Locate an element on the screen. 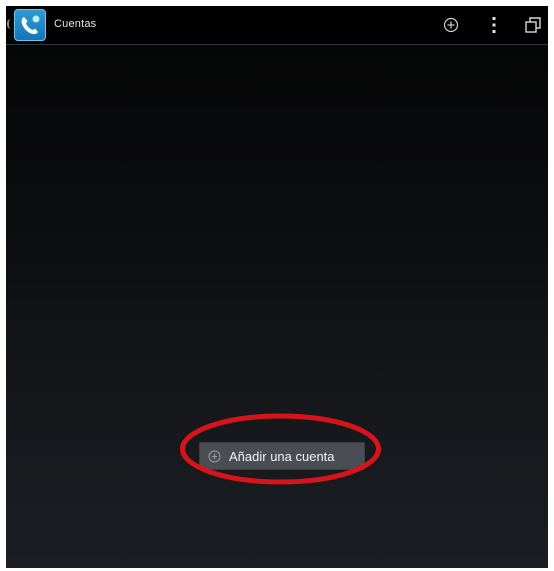 The height and width of the screenshot is (571, 554). recent-apps-icon is located at coordinates (533, 25).